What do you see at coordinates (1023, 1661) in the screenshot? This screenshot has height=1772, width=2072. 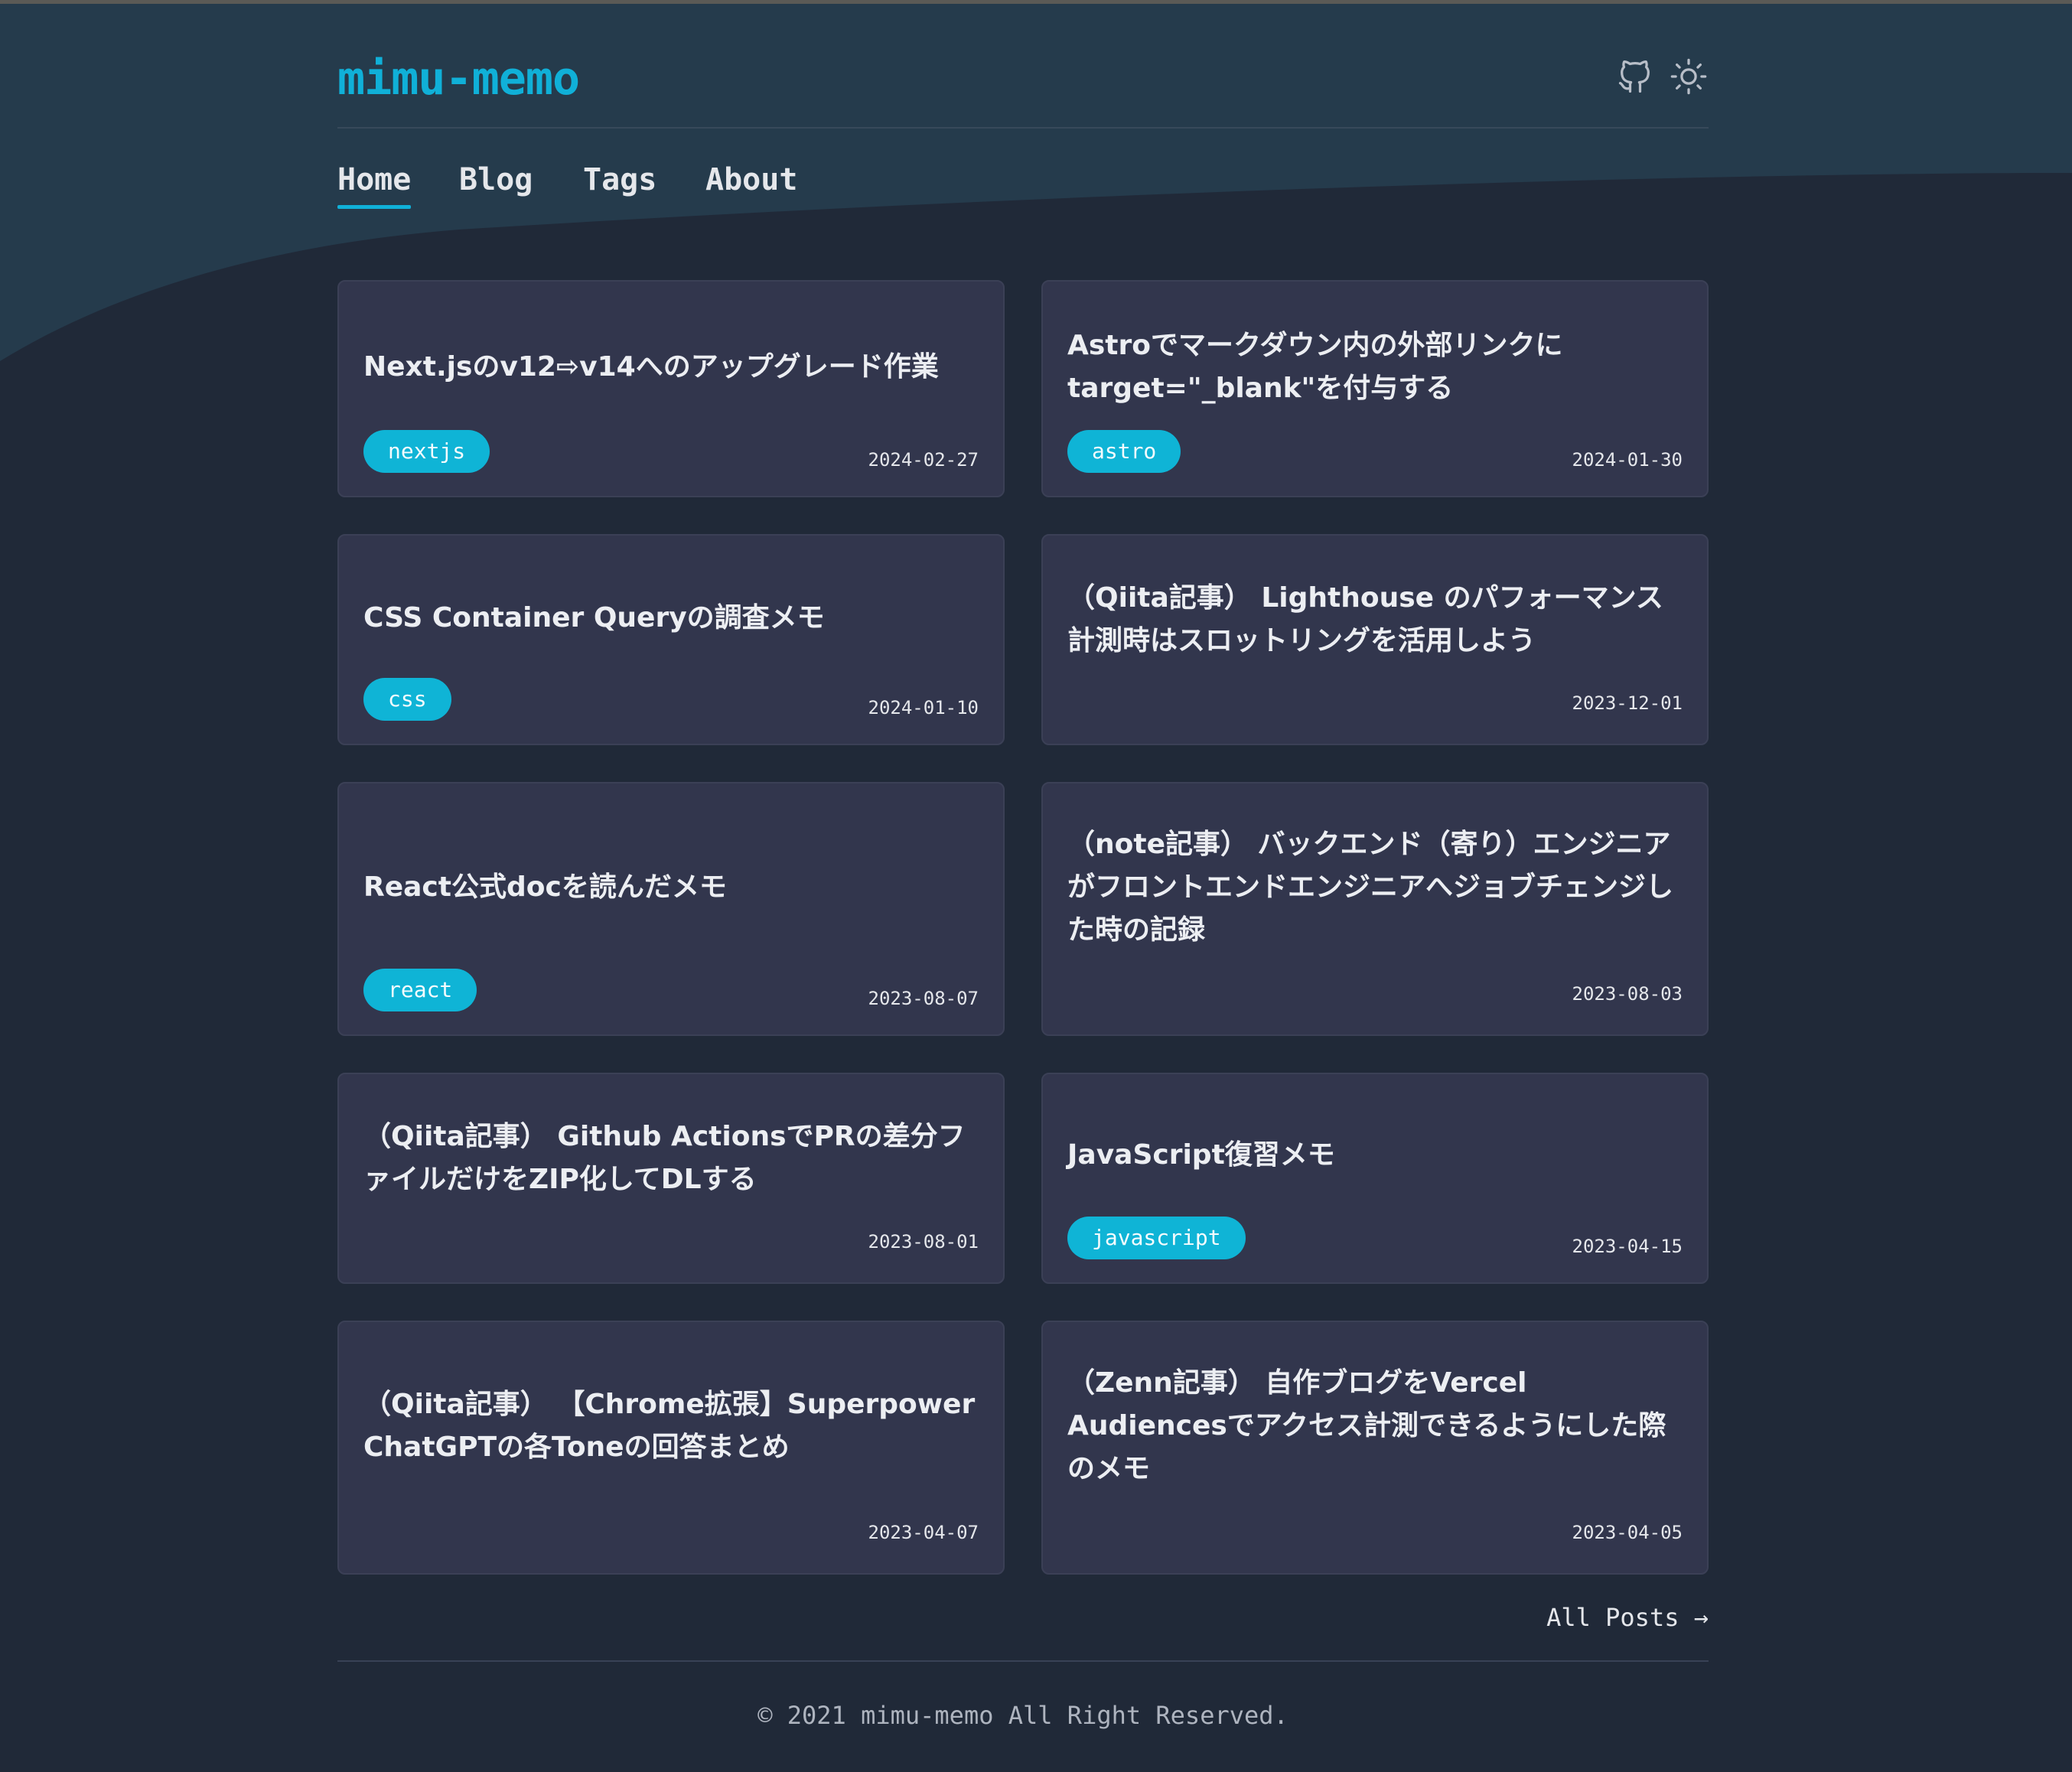 I see `footer-divider` at bounding box center [1023, 1661].